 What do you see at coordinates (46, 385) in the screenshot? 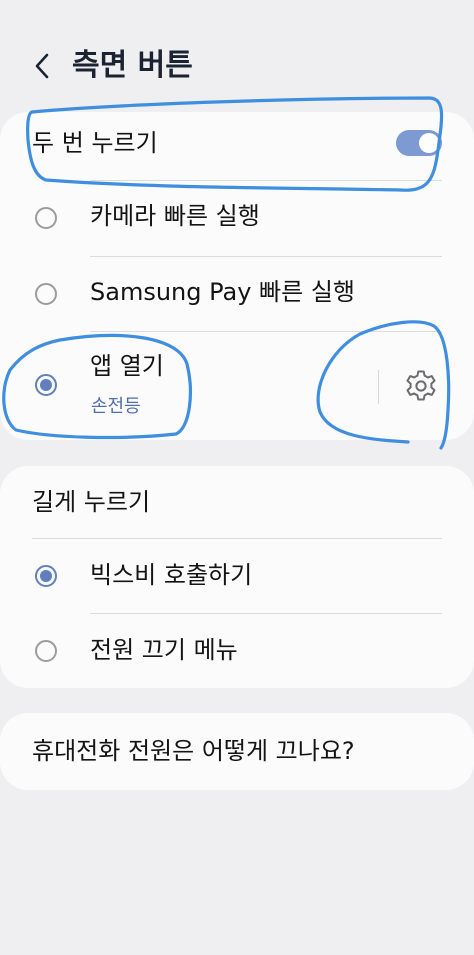
I see `radio-open-app` at bounding box center [46, 385].